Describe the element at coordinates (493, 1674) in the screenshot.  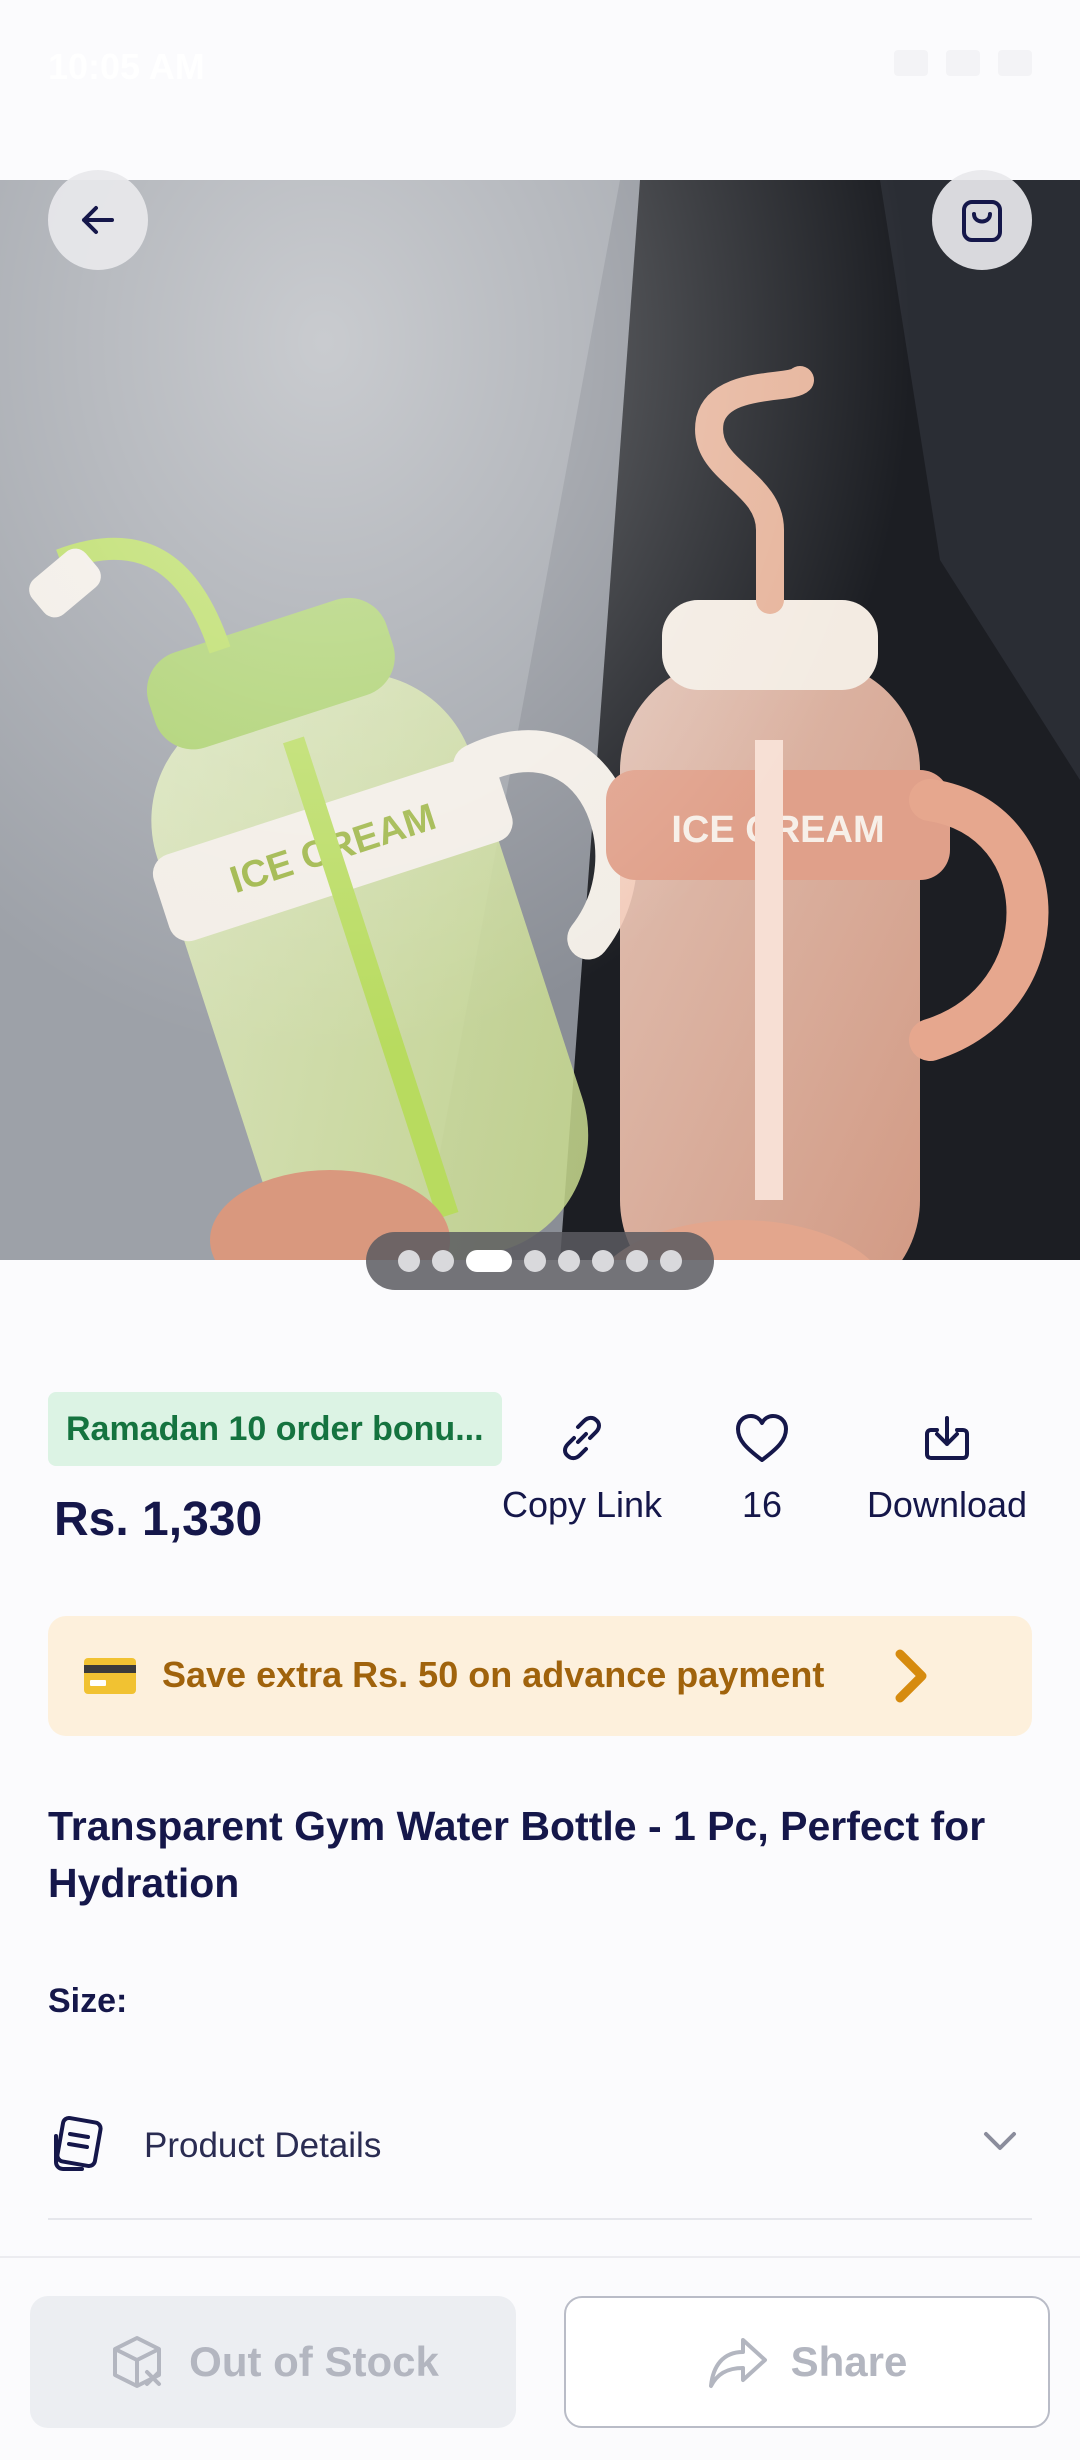
I see `advance-payment-text: Save extra Rs. 50 on advance payment` at that location.